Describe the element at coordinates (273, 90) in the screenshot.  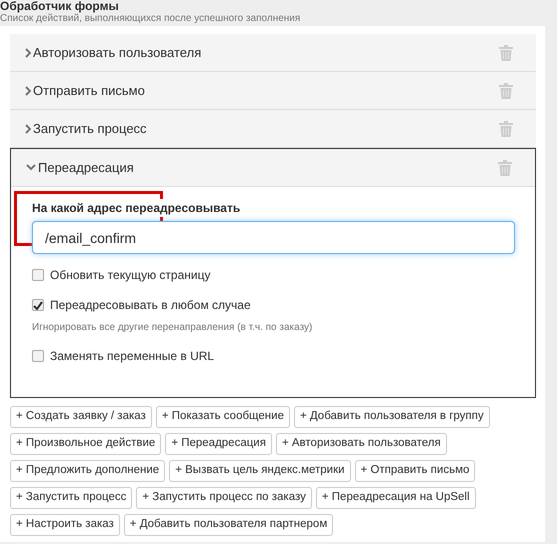
I see `action-row-header: Отправить письмо` at that location.